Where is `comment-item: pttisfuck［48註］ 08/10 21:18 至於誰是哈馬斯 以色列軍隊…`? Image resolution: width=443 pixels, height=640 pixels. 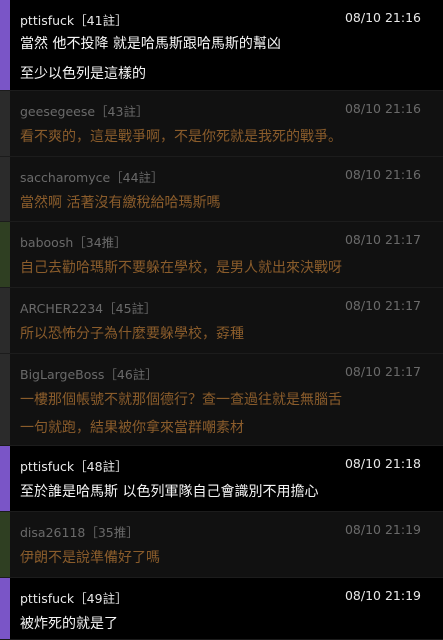
comment-item: pttisfuck［48註］ 08/10 21:18 至於誰是哈馬斯 以色列軍隊… is located at coordinates (221, 479).